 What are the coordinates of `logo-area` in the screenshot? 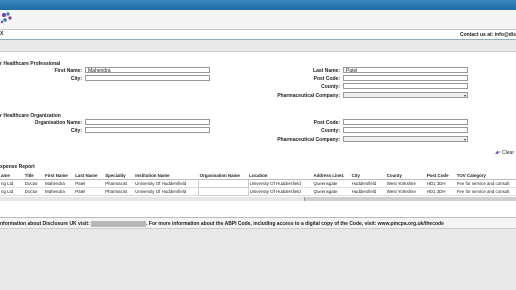 It's located at (258, 19).